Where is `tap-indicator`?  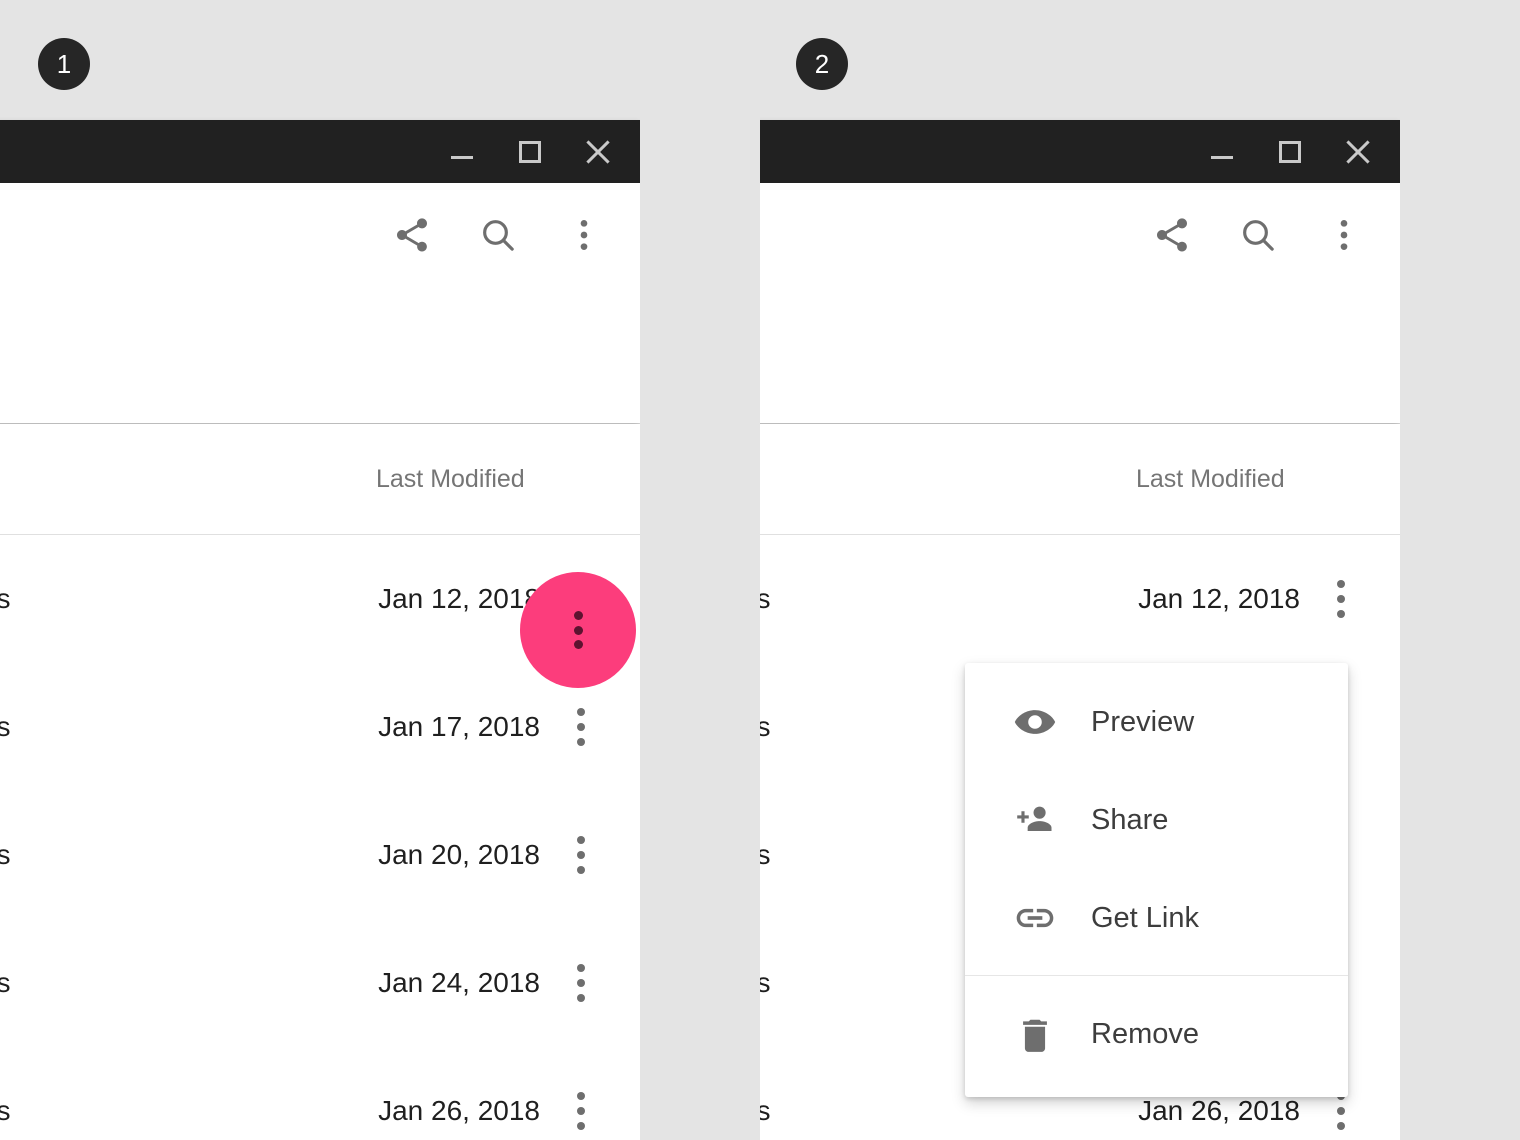
tap-indicator is located at coordinates (578, 630).